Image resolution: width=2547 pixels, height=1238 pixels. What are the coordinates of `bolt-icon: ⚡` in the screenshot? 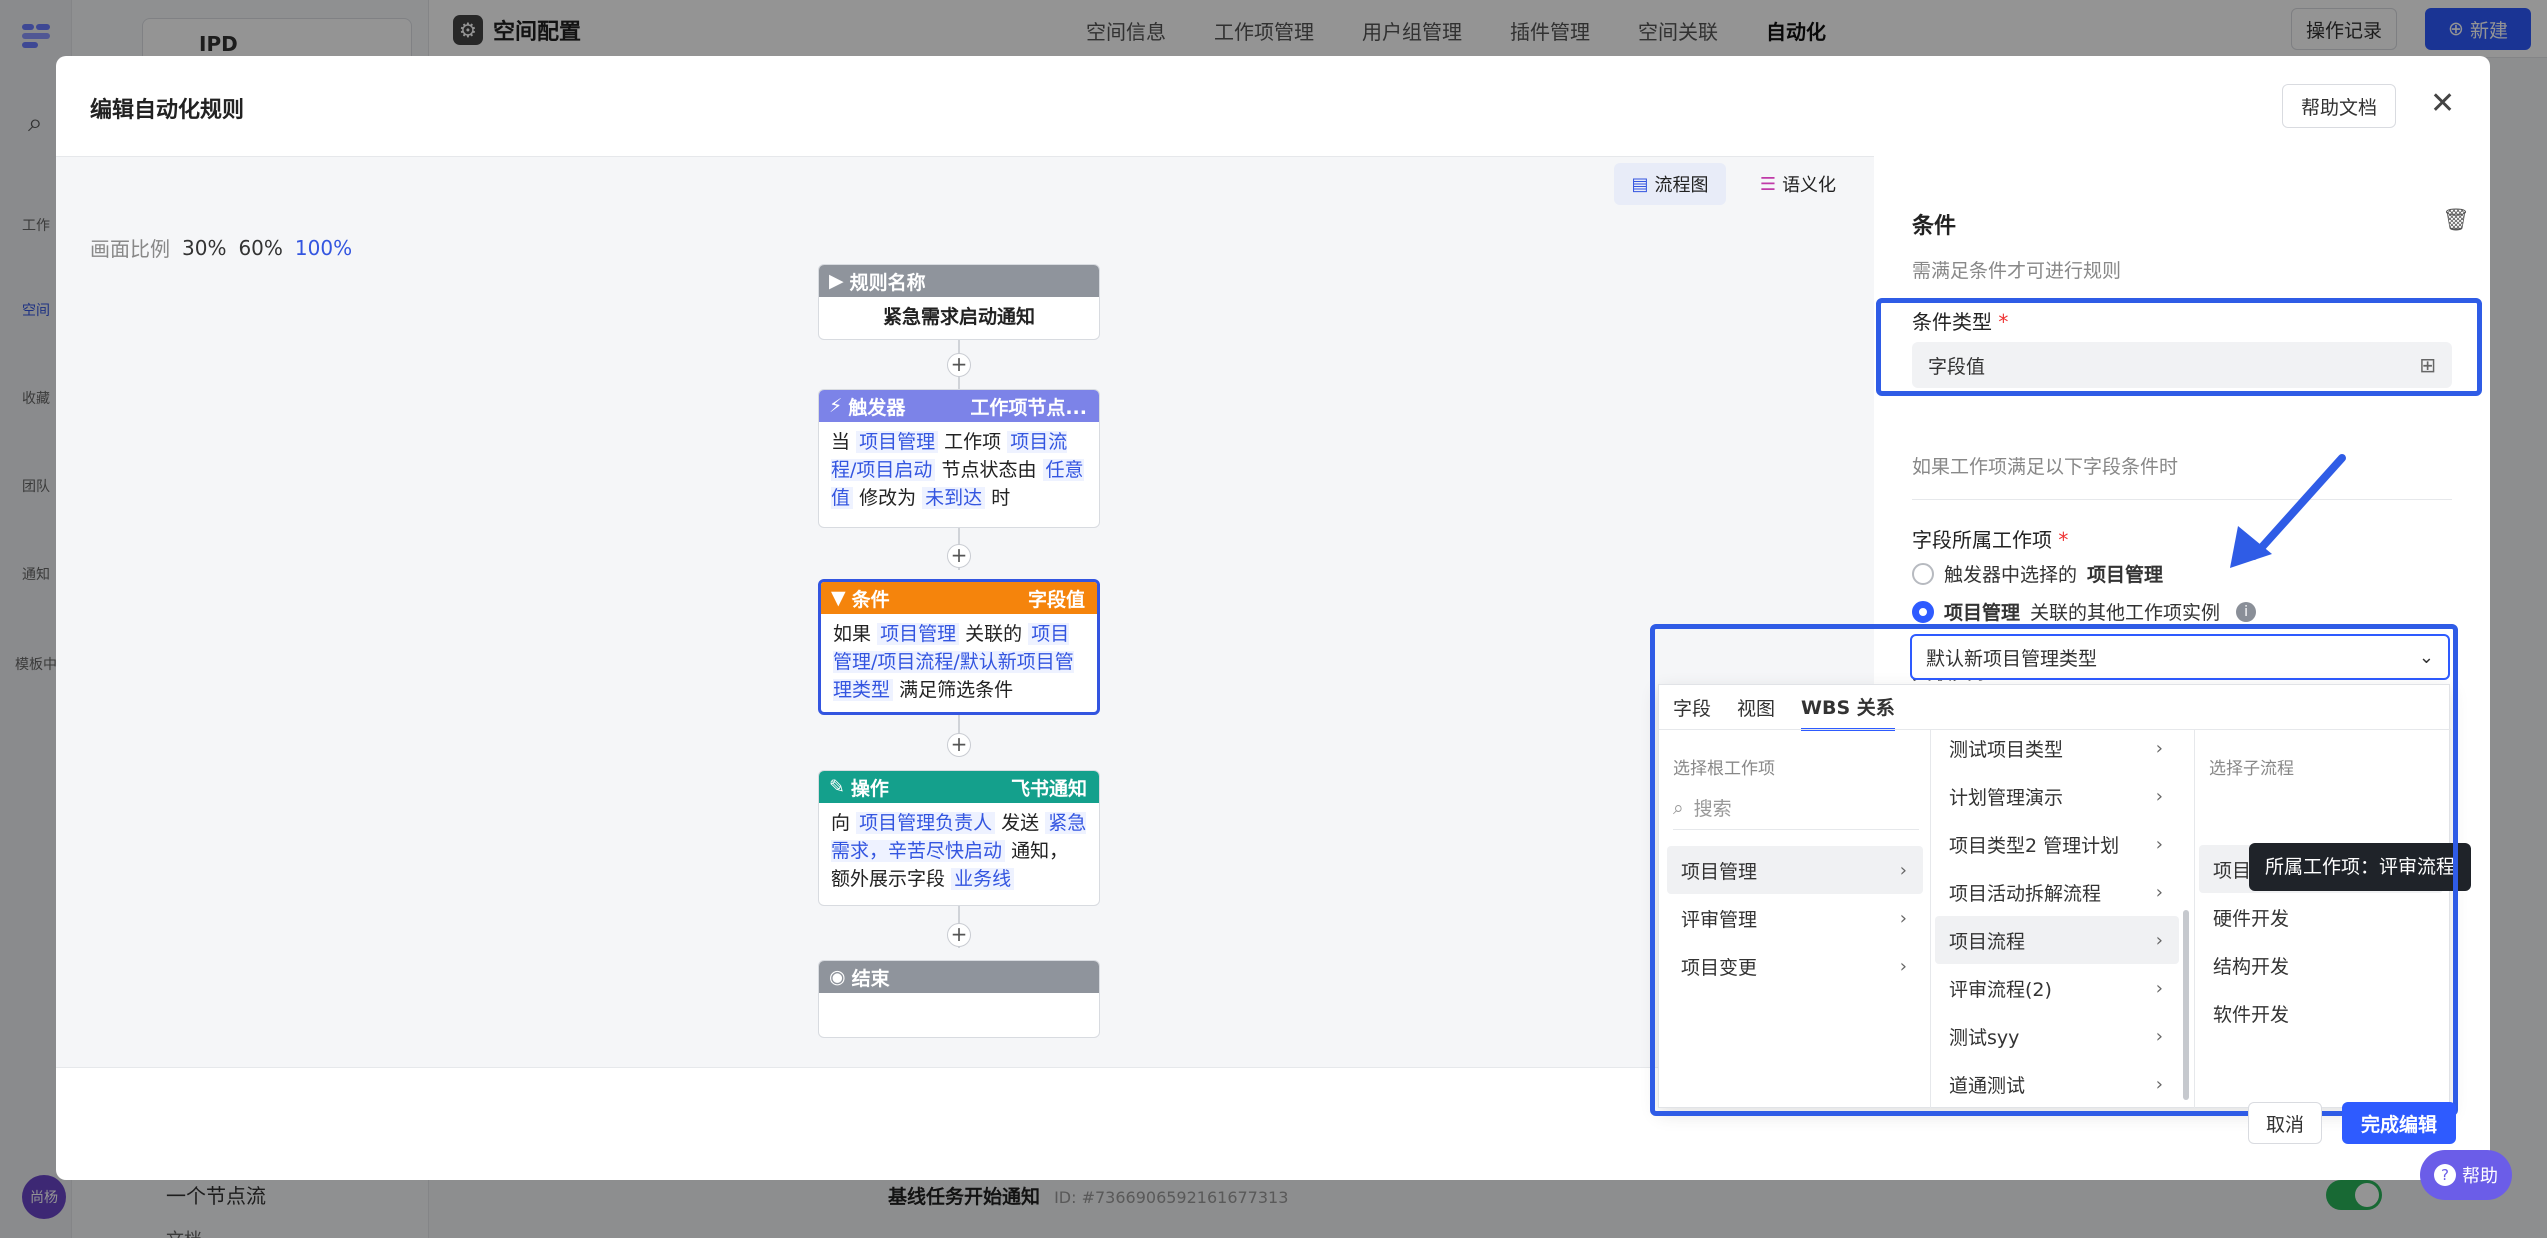 It's located at (836, 406).